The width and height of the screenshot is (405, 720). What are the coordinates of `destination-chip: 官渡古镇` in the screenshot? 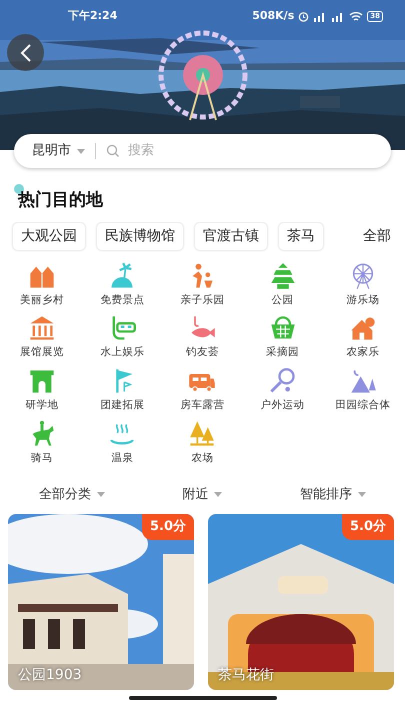 It's located at (231, 236).